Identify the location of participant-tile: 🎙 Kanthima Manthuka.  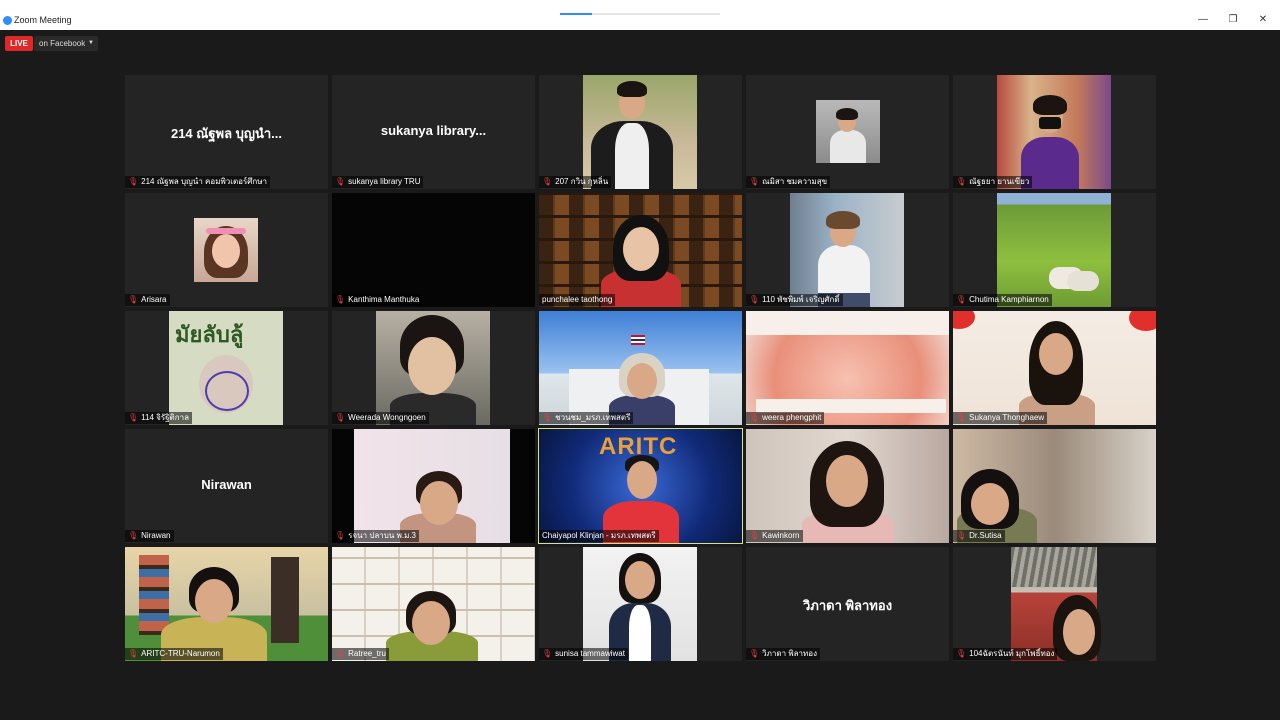
(433, 250).